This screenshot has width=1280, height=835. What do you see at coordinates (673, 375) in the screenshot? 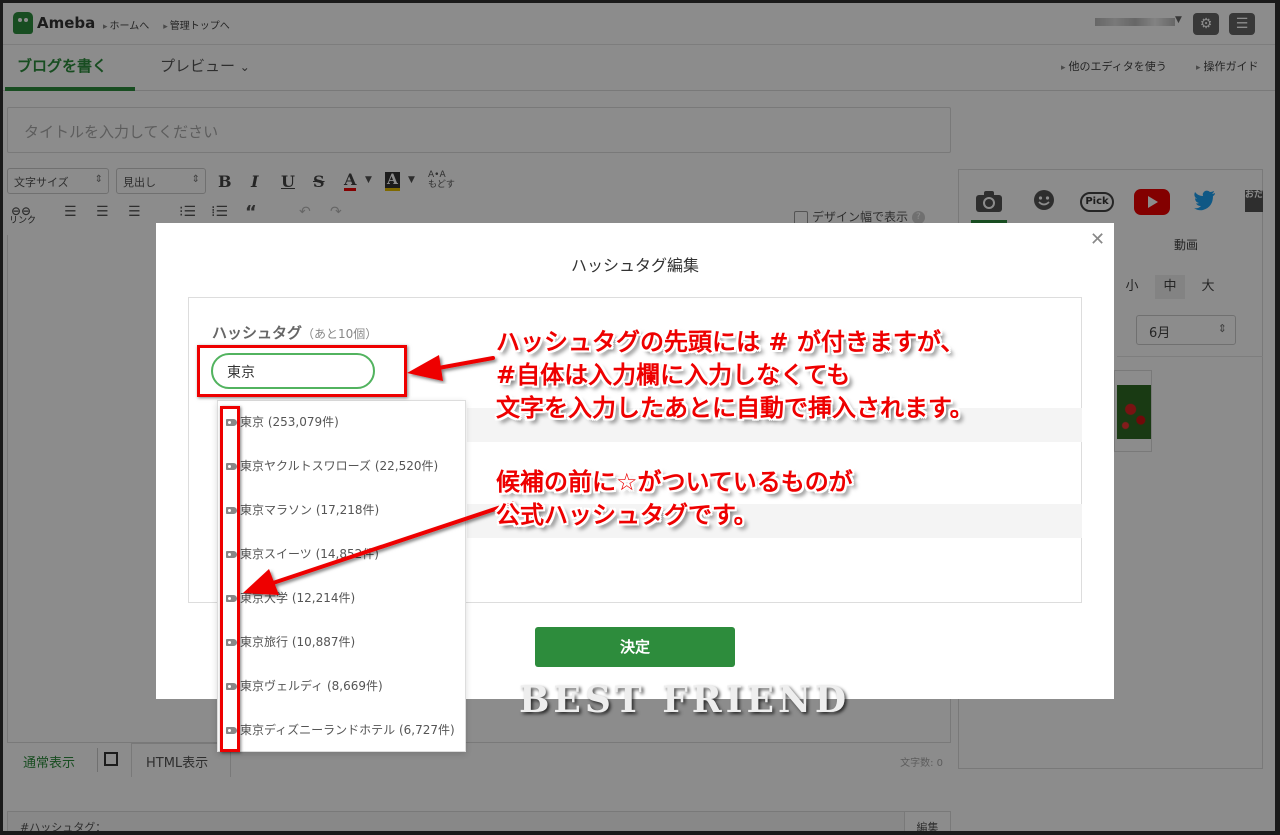
I see `note1-line2: #自体は入力欄に入力しなくても` at bounding box center [673, 375].